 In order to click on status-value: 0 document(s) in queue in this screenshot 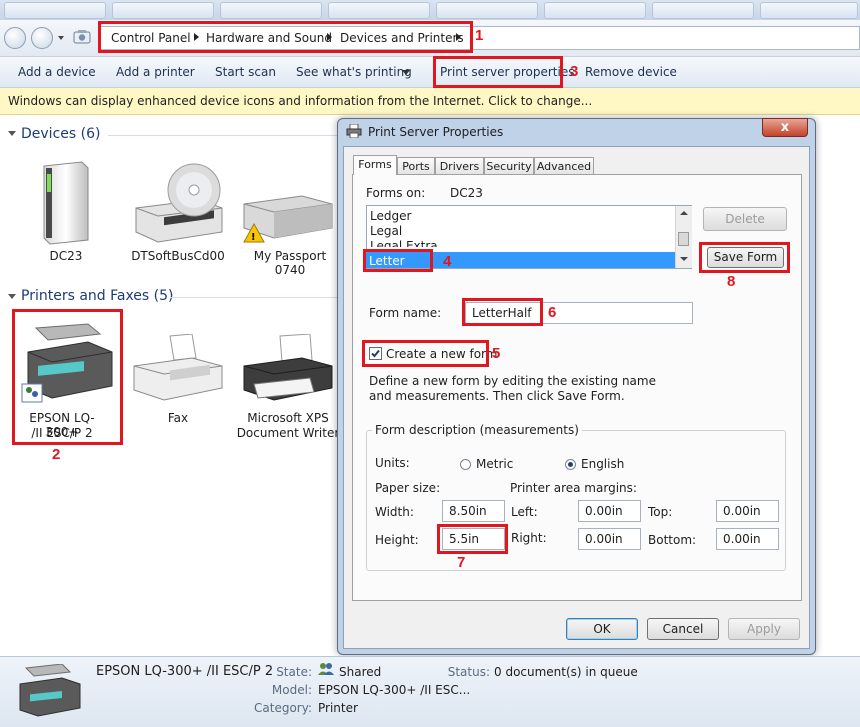, I will do `click(566, 672)`.